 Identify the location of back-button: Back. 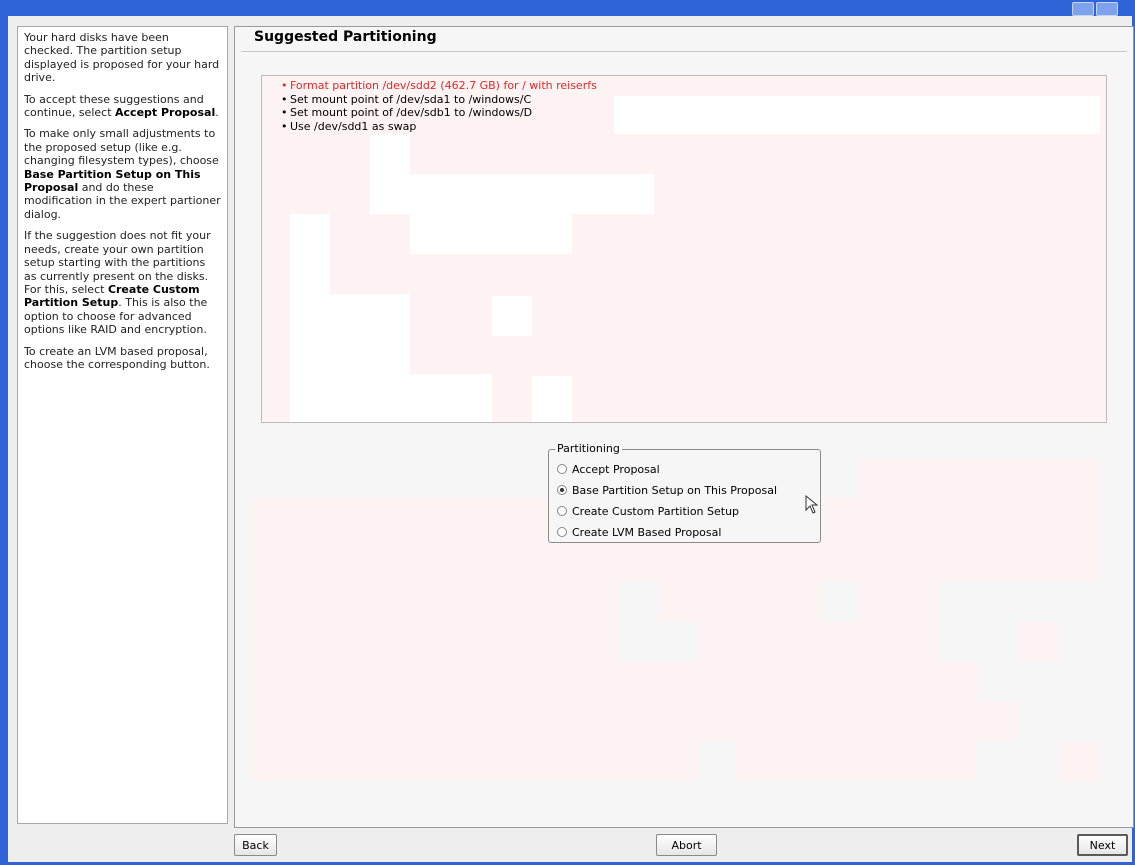
(255, 845).